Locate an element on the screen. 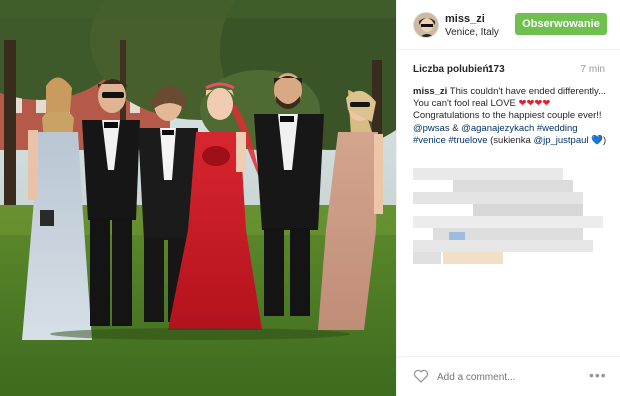 This screenshot has height=396, width=620. blurred-comments is located at coordinates (510, 221).